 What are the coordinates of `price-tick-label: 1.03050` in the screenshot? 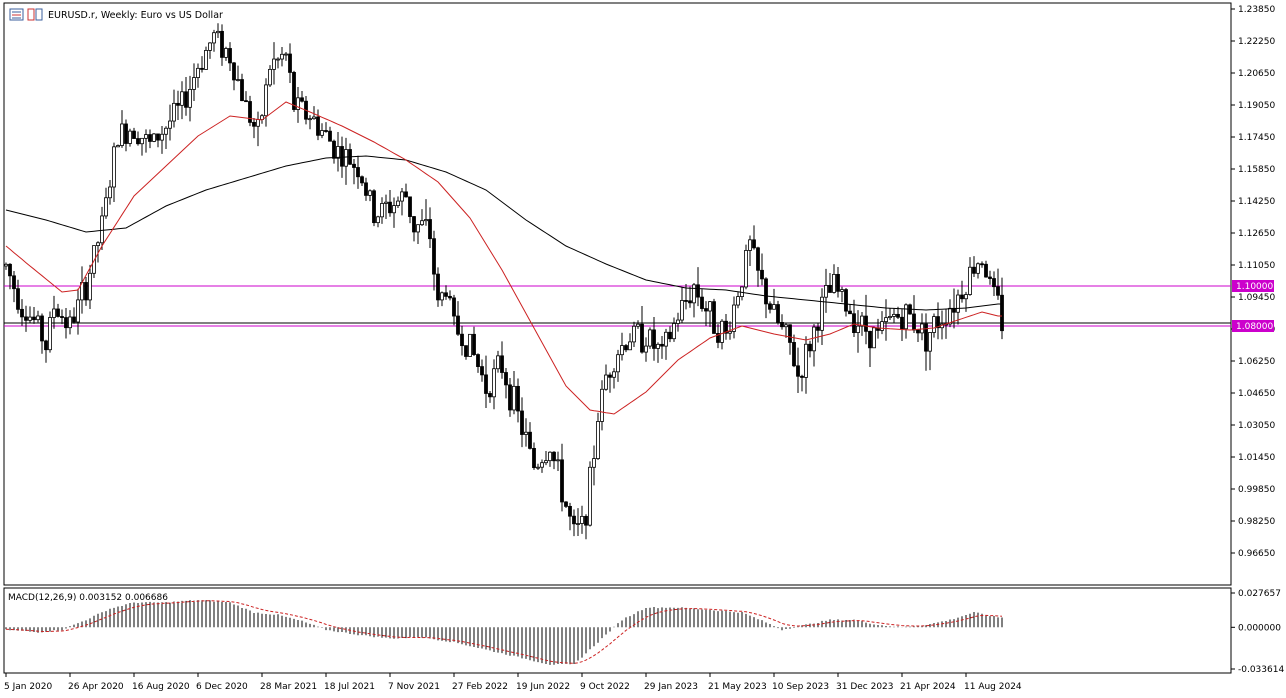 It's located at (1256, 426).